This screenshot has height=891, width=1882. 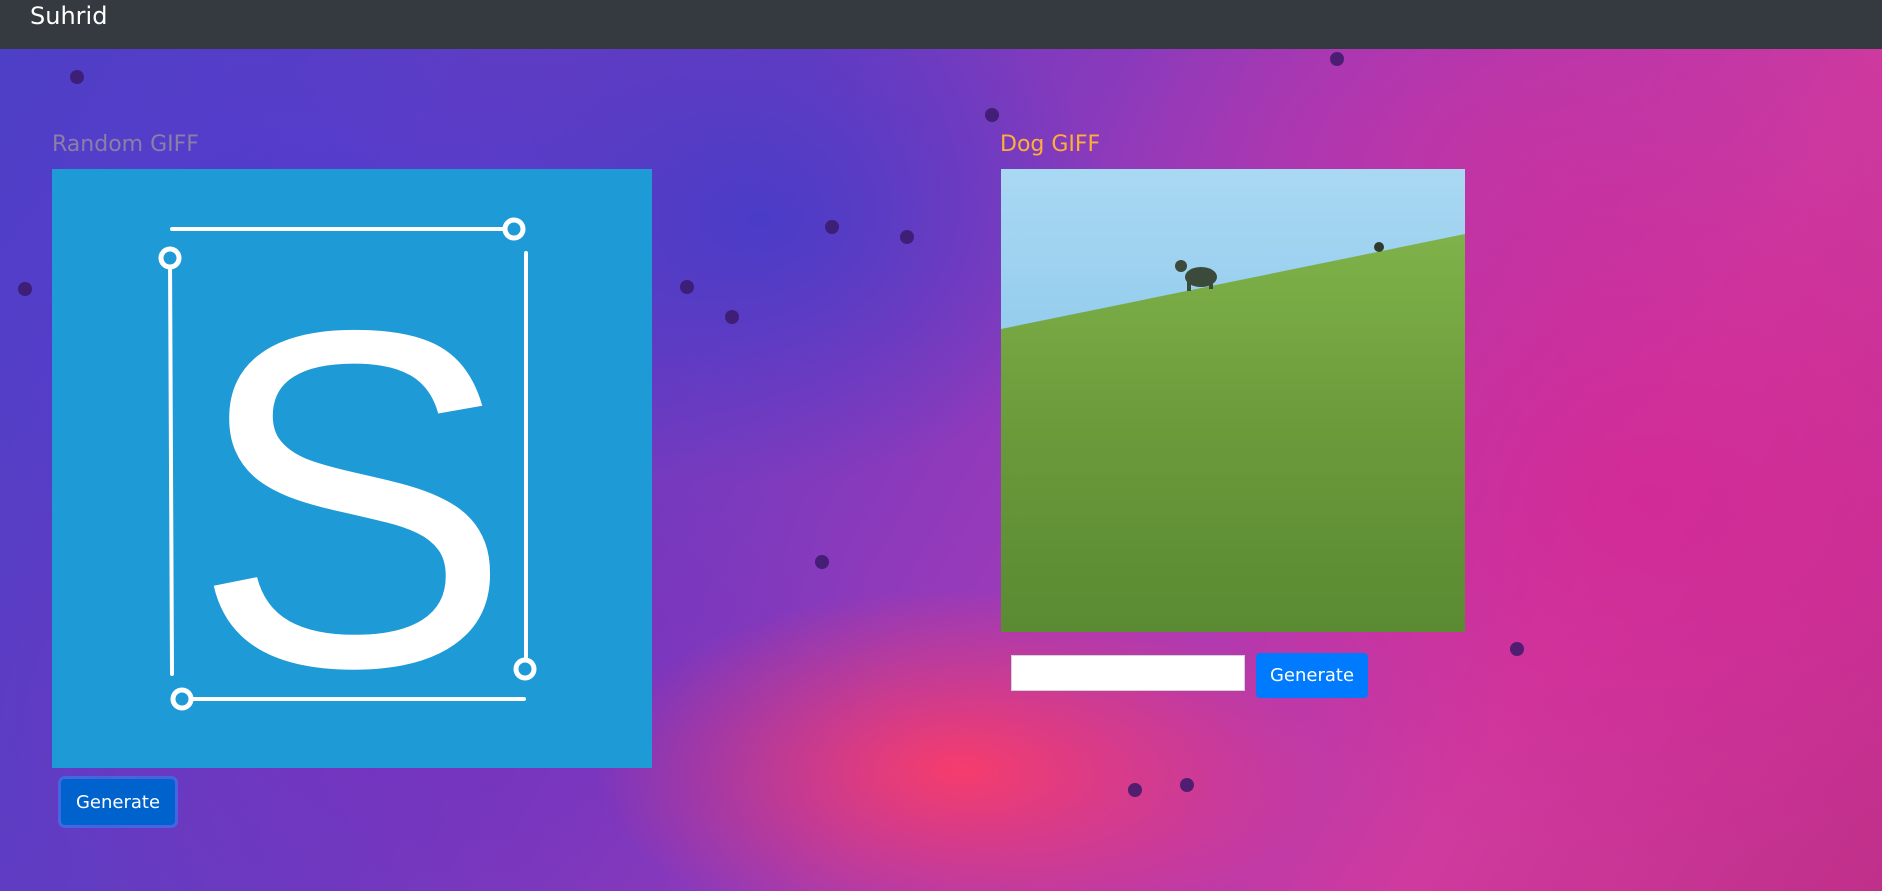 What do you see at coordinates (1128, 673) in the screenshot?
I see `dog-search-input` at bounding box center [1128, 673].